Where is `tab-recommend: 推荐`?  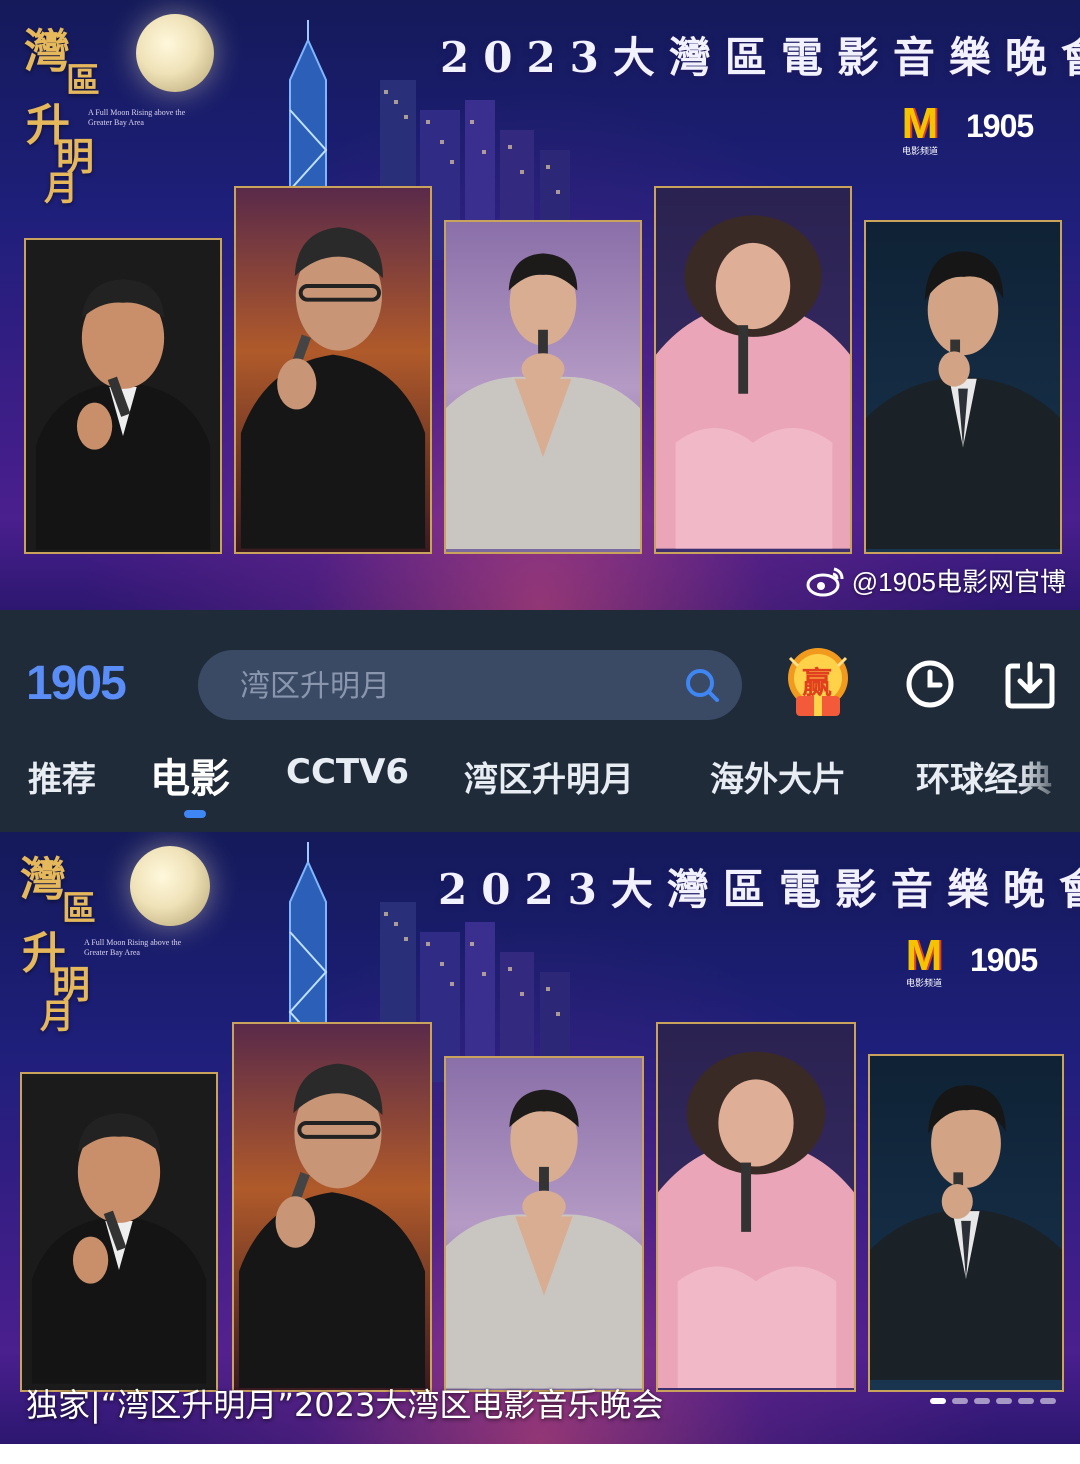 tab-recommend: 推荐 is located at coordinates (62, 776).